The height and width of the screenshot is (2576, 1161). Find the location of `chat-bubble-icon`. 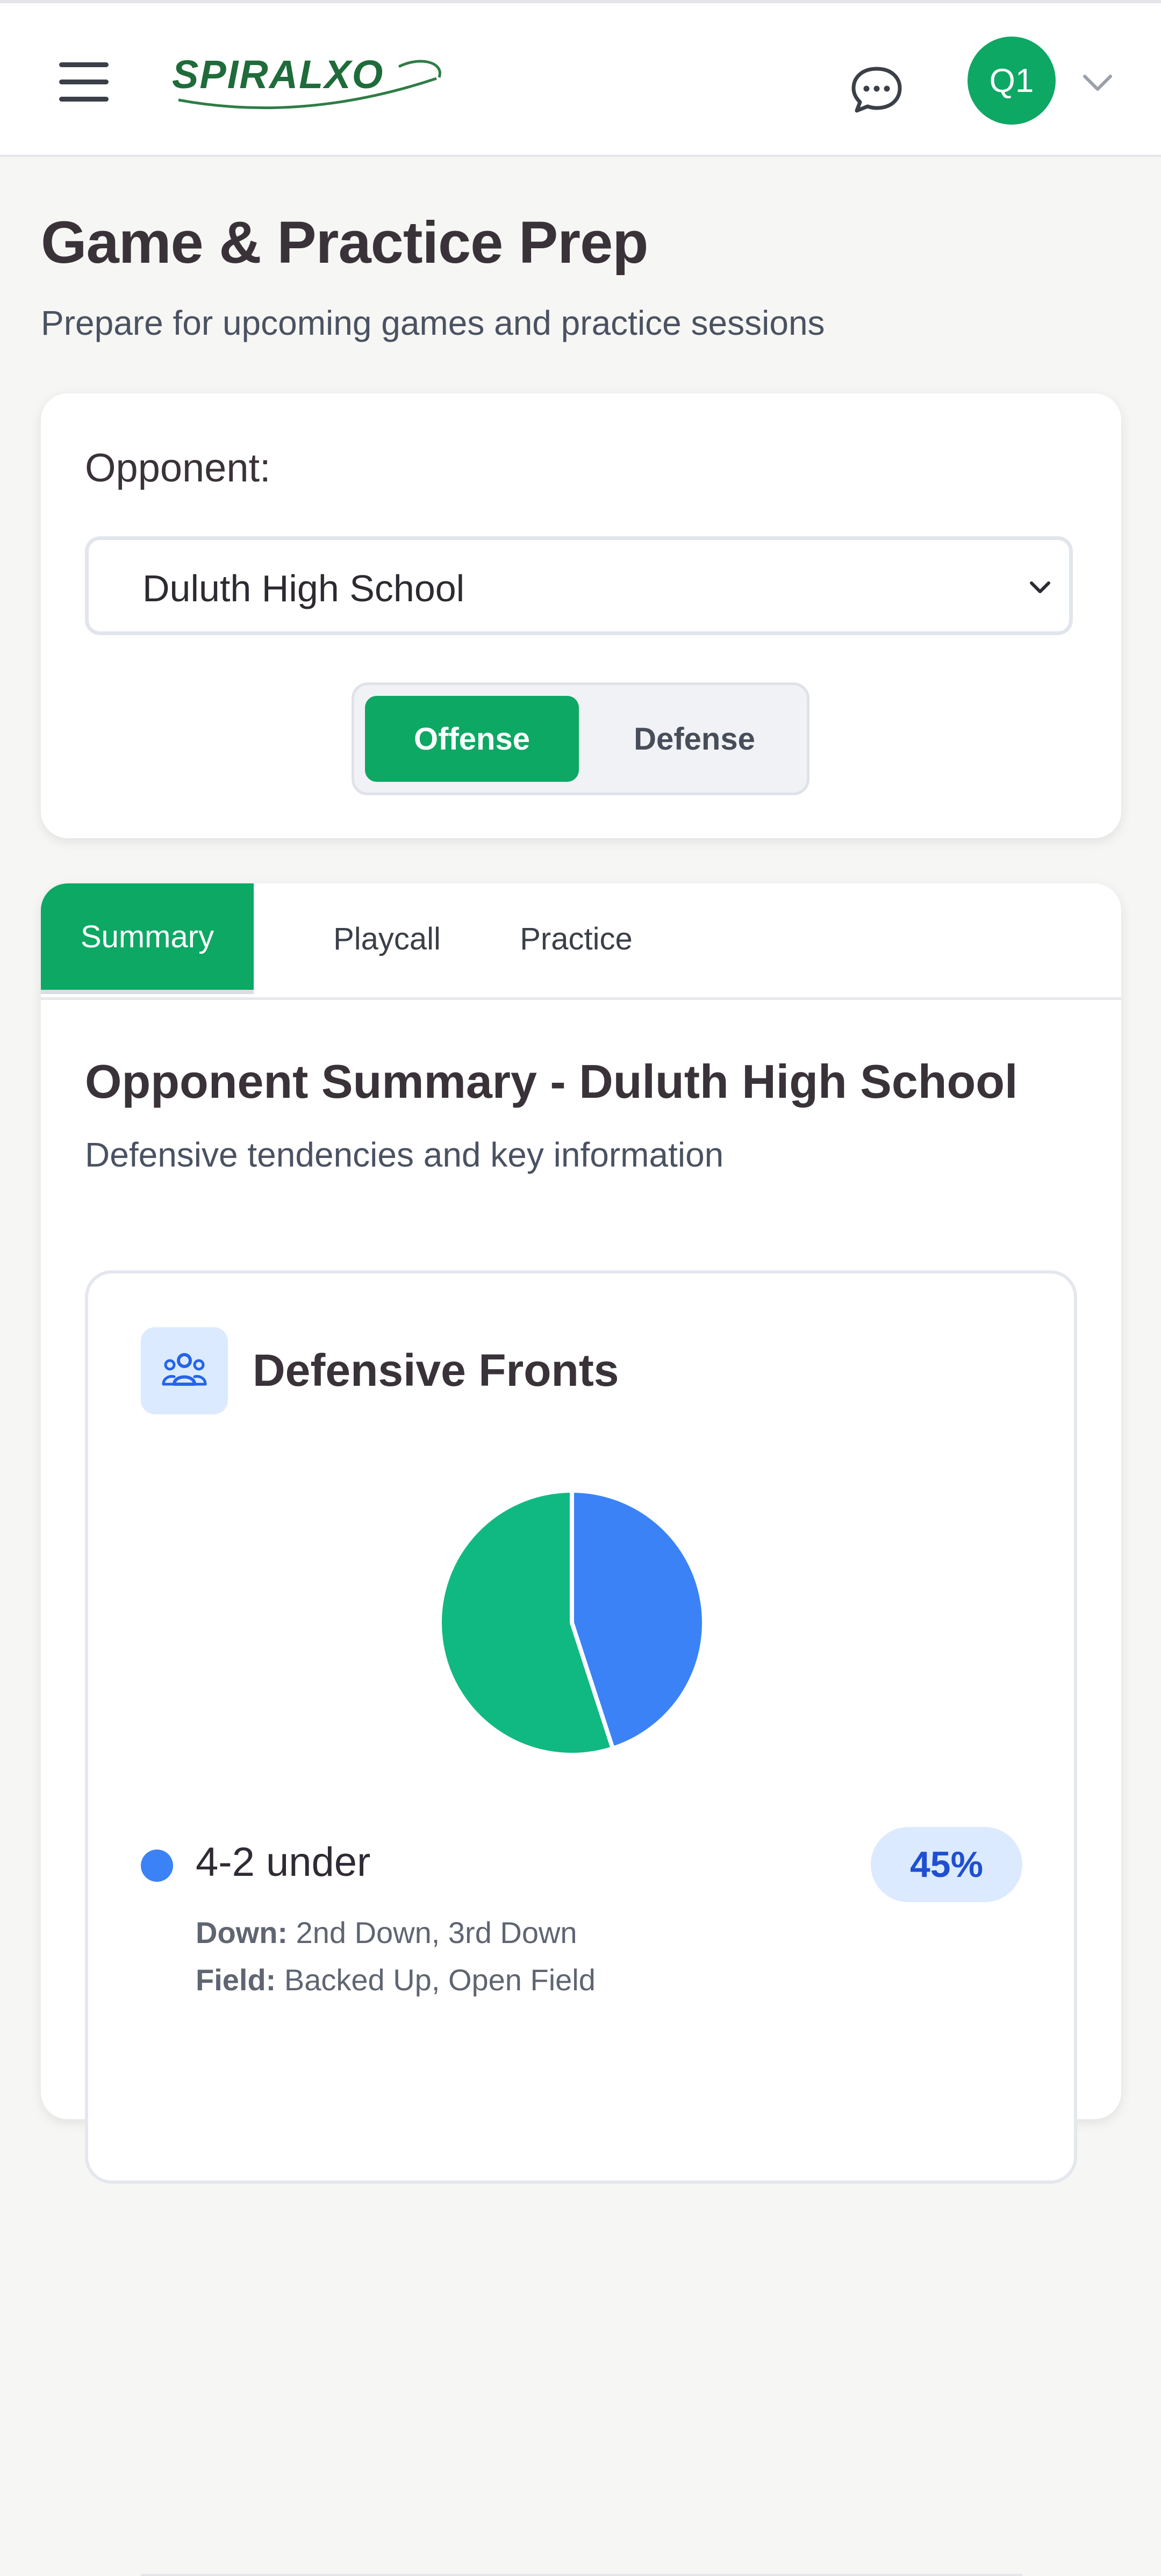

chat-bubble-icon is located at coordinates (876, 90).